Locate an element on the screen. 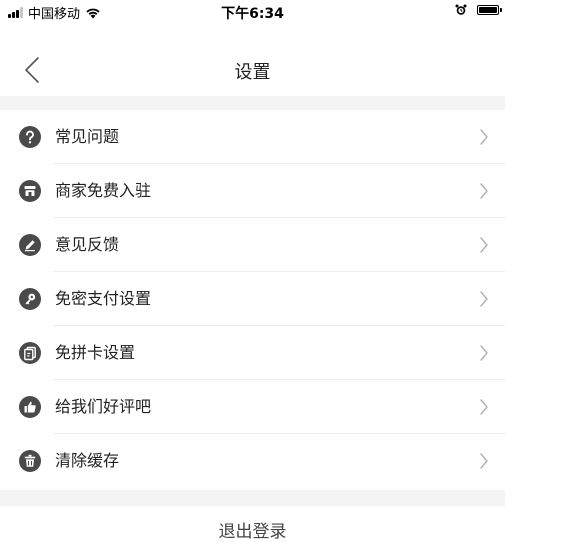 This screenshot has height=542, width=583. thumbs-up-icon is located at coordinates (30, 407).